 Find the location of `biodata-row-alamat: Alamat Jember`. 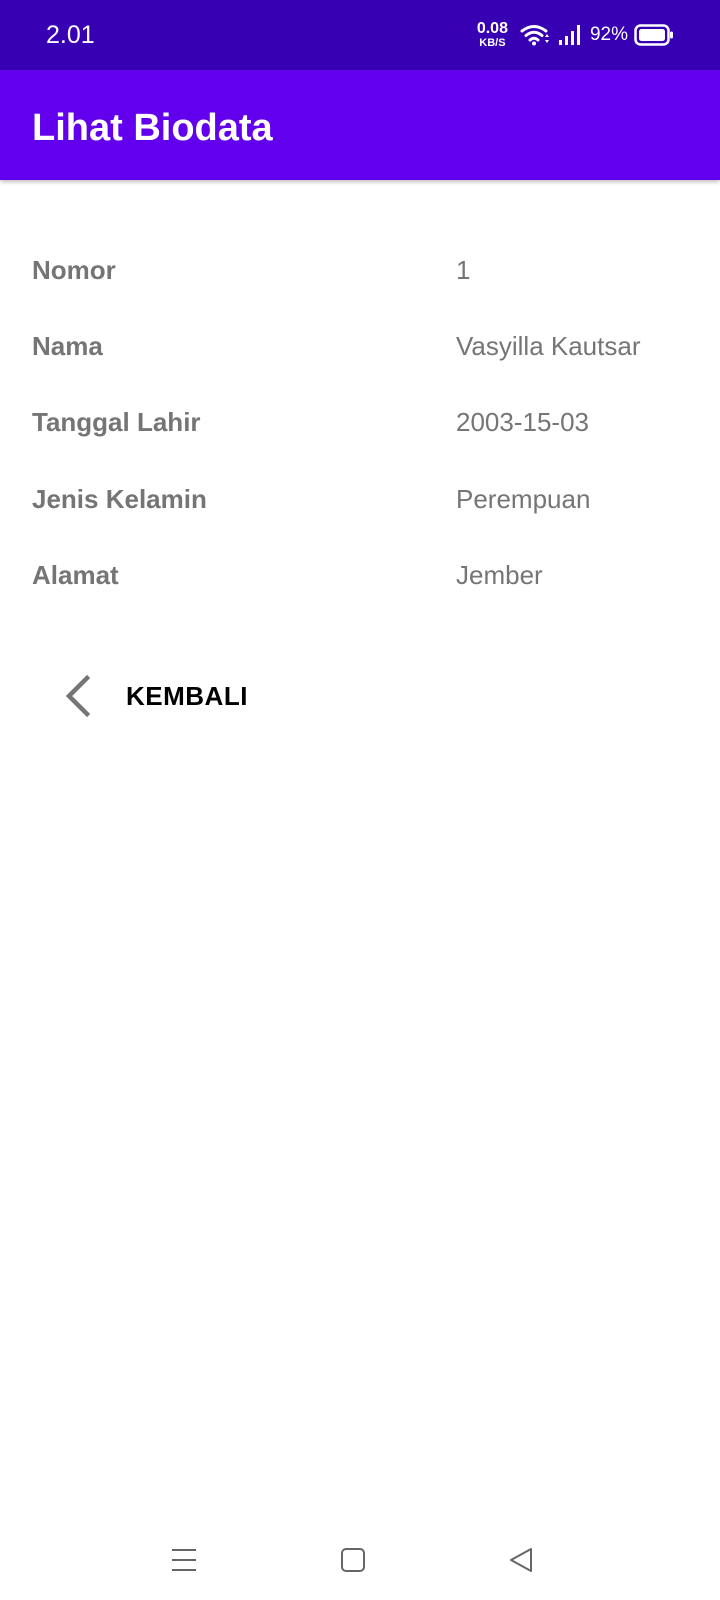

biodata-row-alamat: Alamat Jember is located at coordinates (360, 575).